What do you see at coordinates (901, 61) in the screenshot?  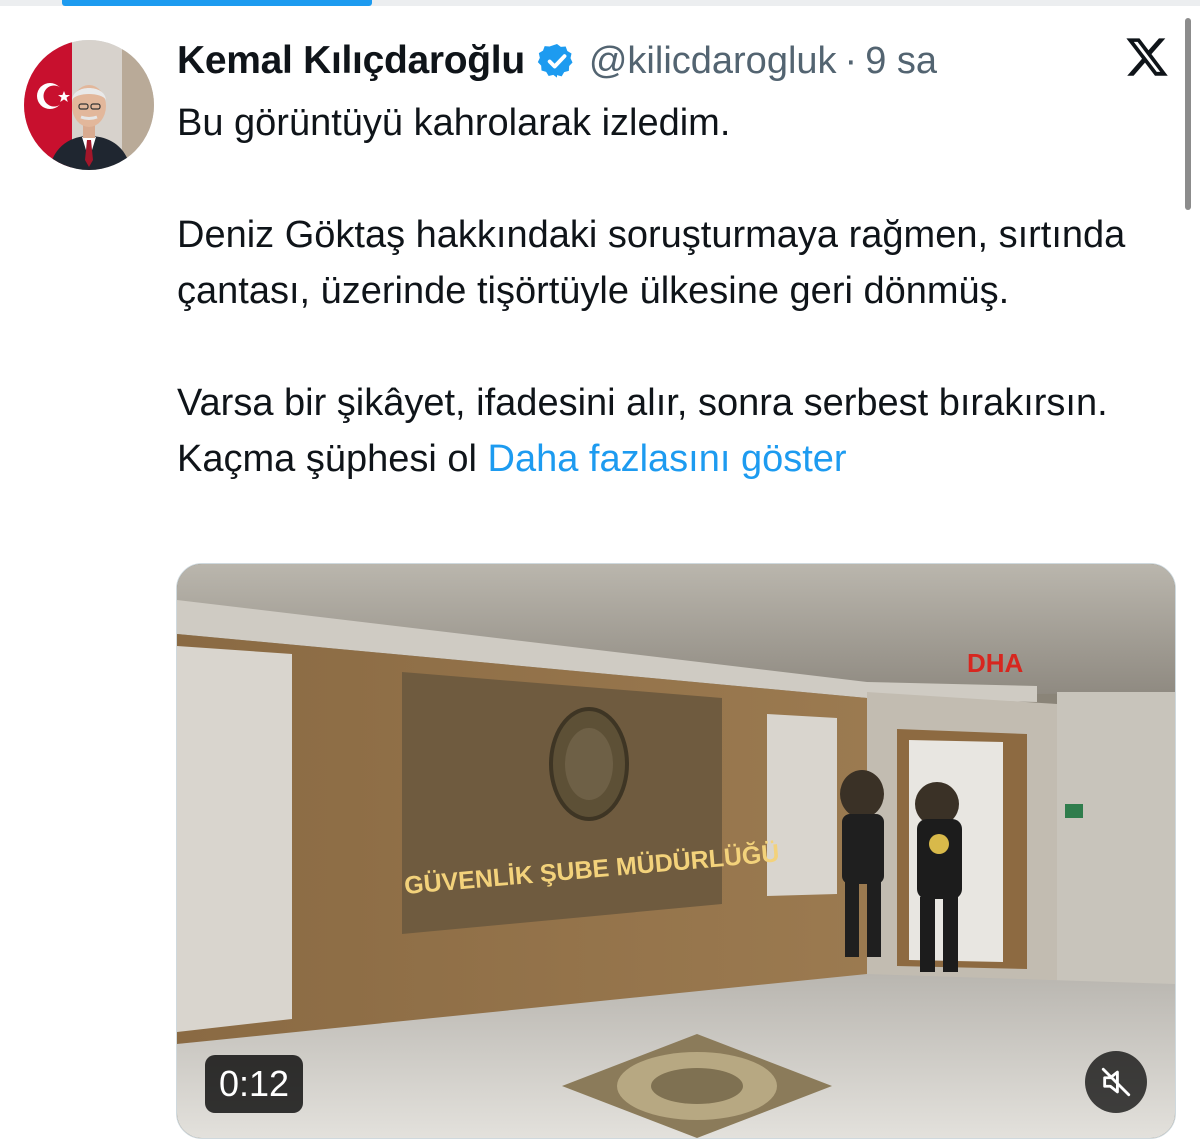 I see `tweet-timestamp: 9 sa` at bounding box center [901, 61].